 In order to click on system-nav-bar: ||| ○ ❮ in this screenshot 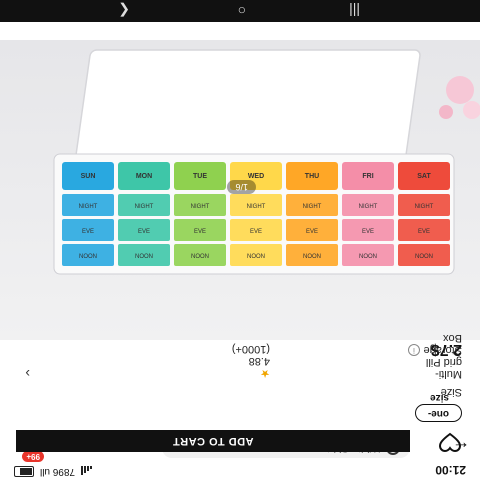, I will do `click(240, 11)`.